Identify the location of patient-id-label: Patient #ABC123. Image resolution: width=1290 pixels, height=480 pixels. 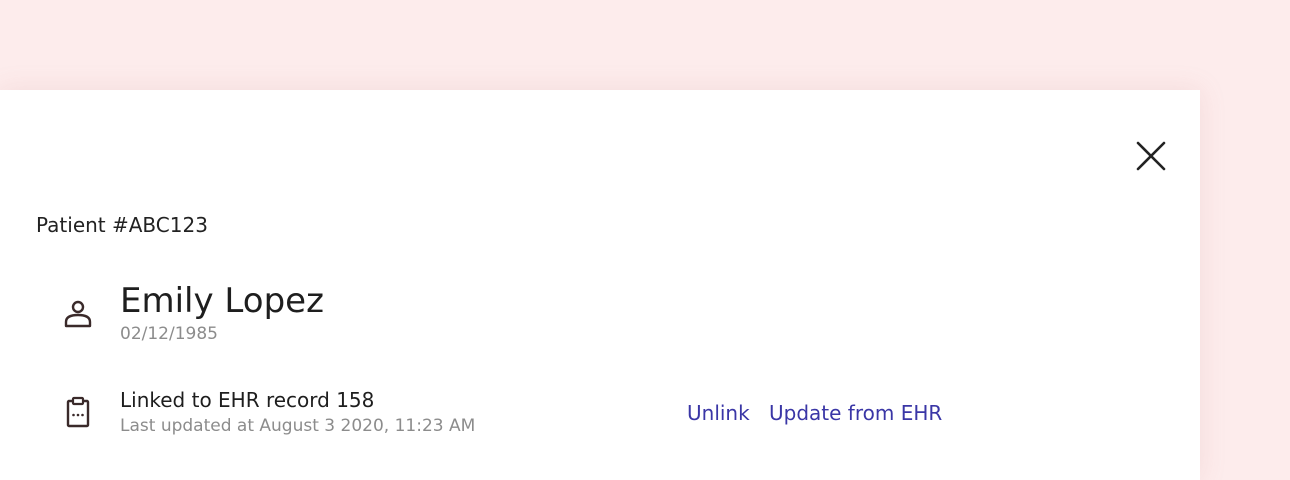
(122, 225).